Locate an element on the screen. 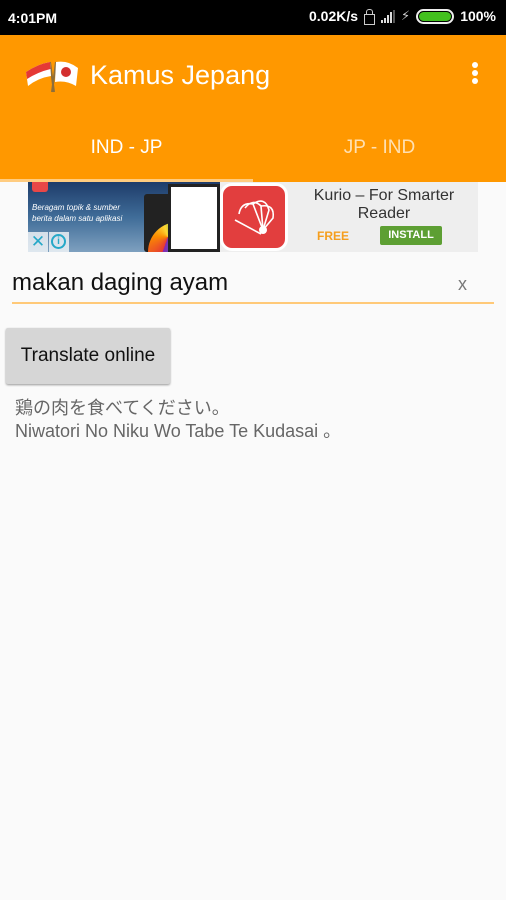 Image resolution: width=506 pixels, height=900 pixels. signal-icon is located at coordinates (388, 16).